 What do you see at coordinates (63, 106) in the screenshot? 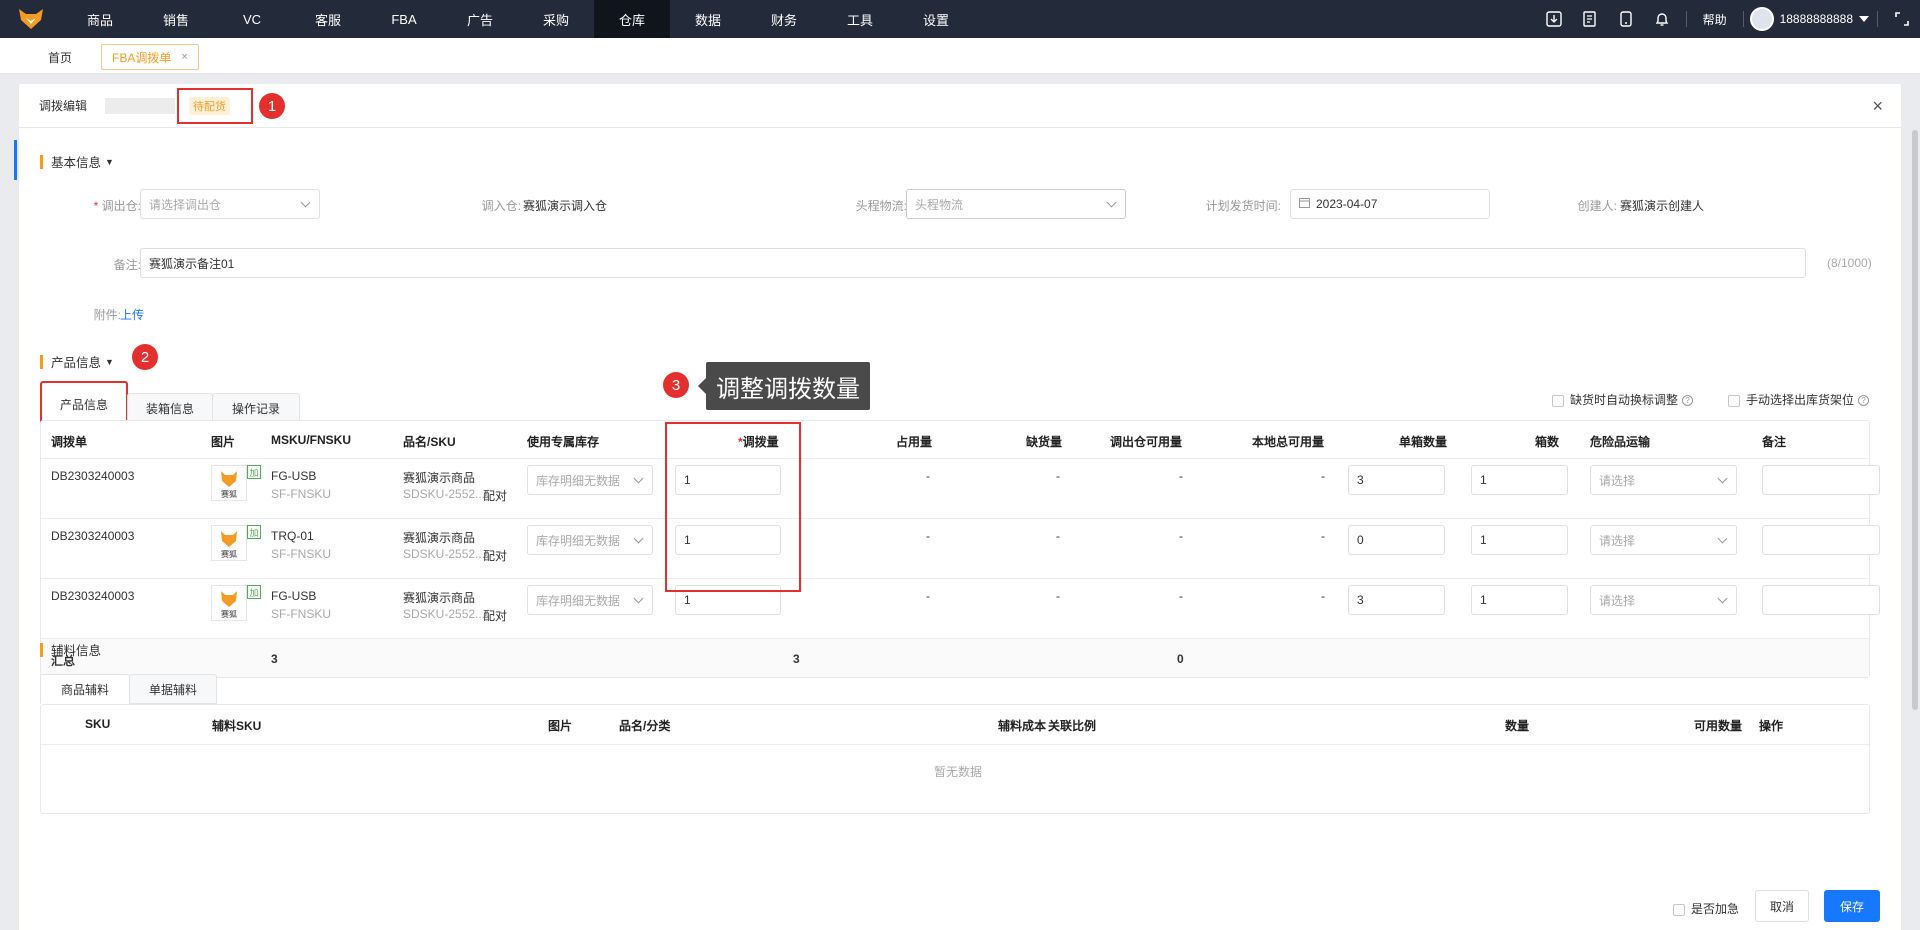
I see `modal-title: 调拨编辑` at bounding box center [63, 106].